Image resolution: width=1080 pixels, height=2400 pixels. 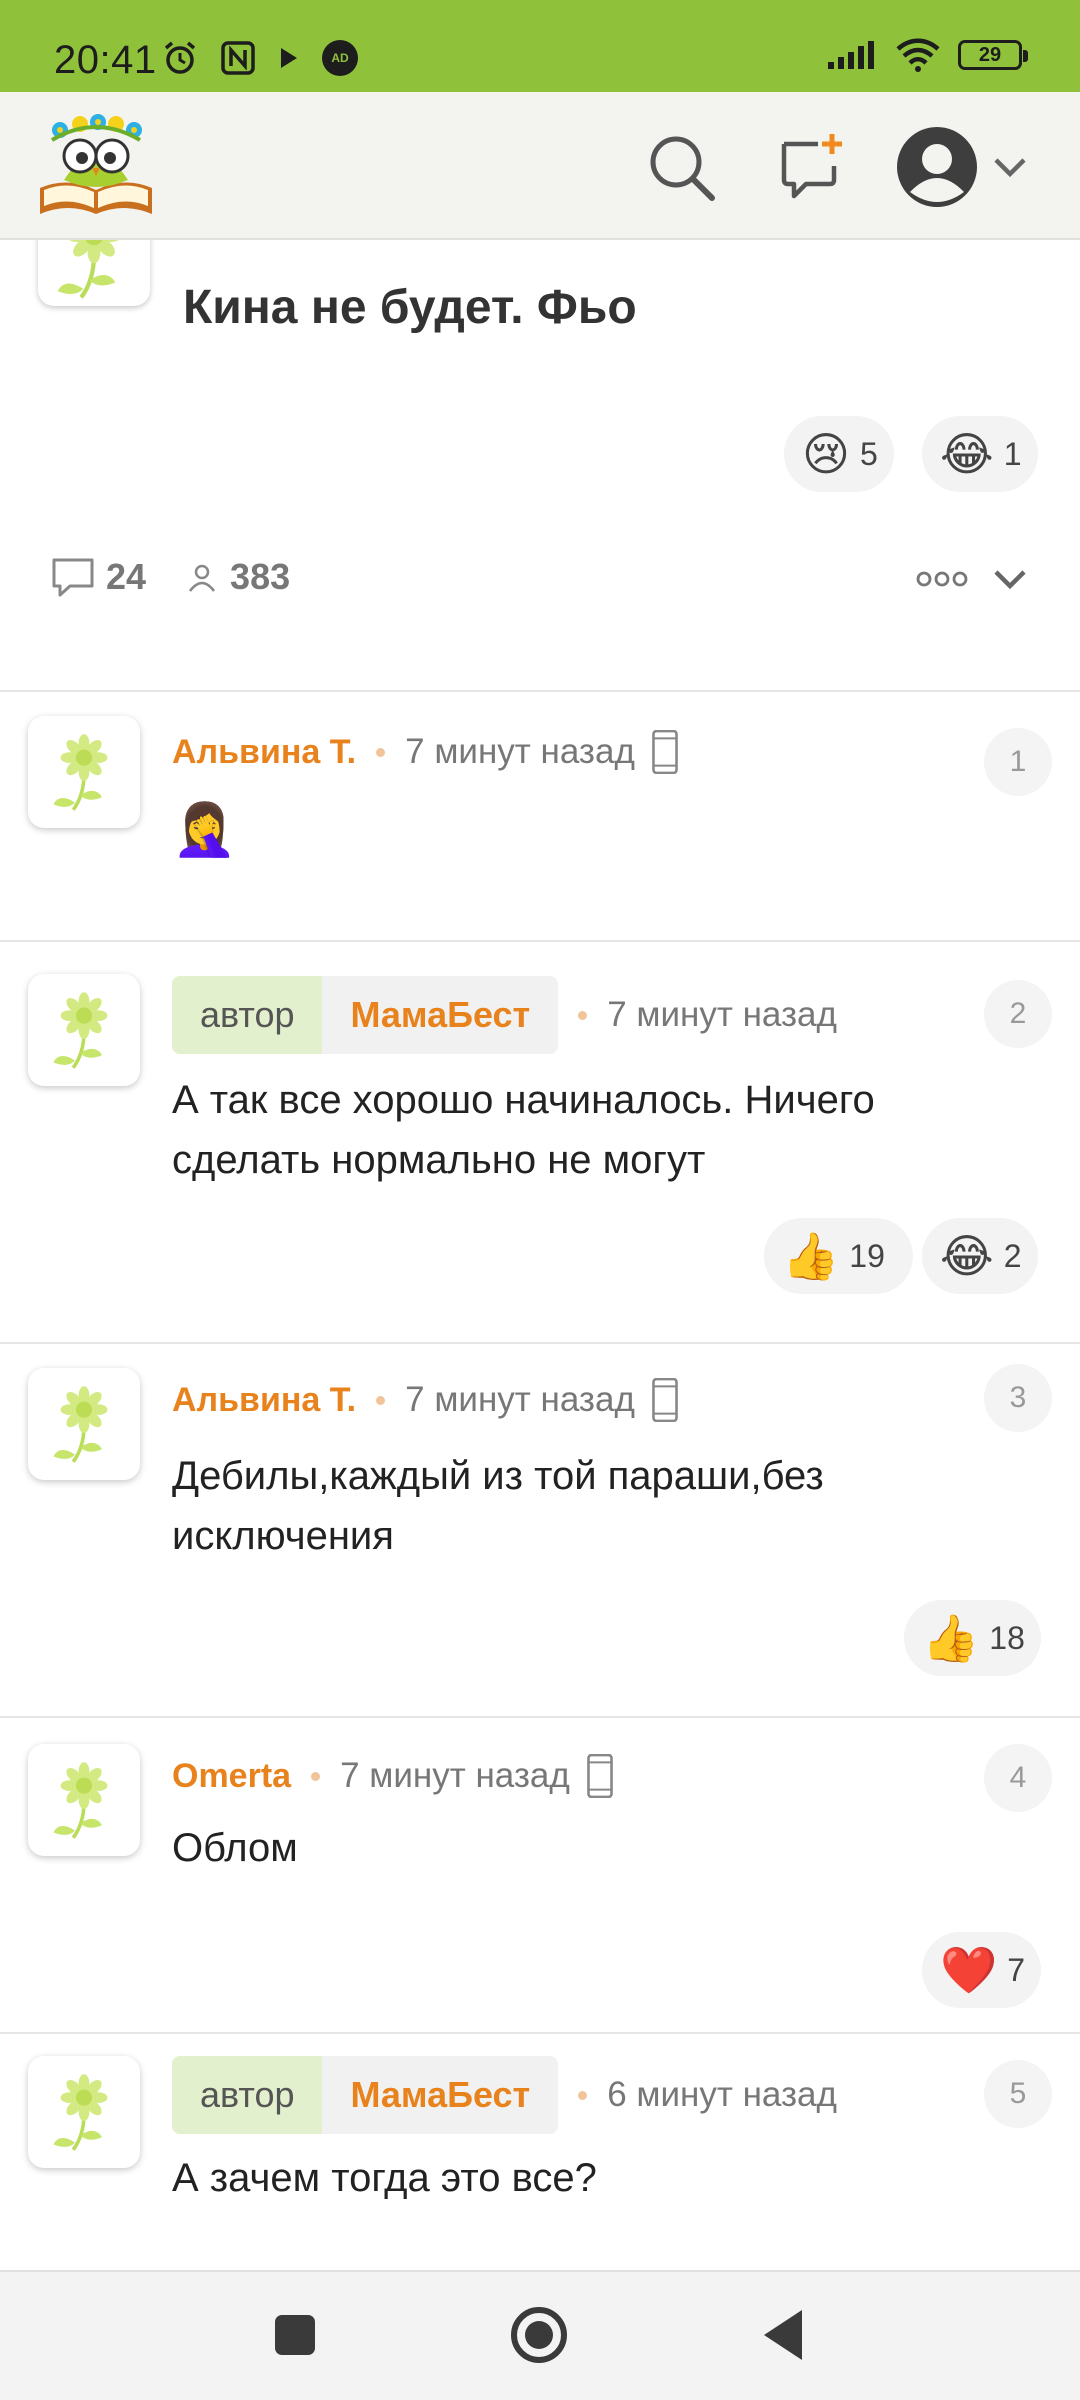 I want to click on profile-menu-button, so click(x=971, y=167).